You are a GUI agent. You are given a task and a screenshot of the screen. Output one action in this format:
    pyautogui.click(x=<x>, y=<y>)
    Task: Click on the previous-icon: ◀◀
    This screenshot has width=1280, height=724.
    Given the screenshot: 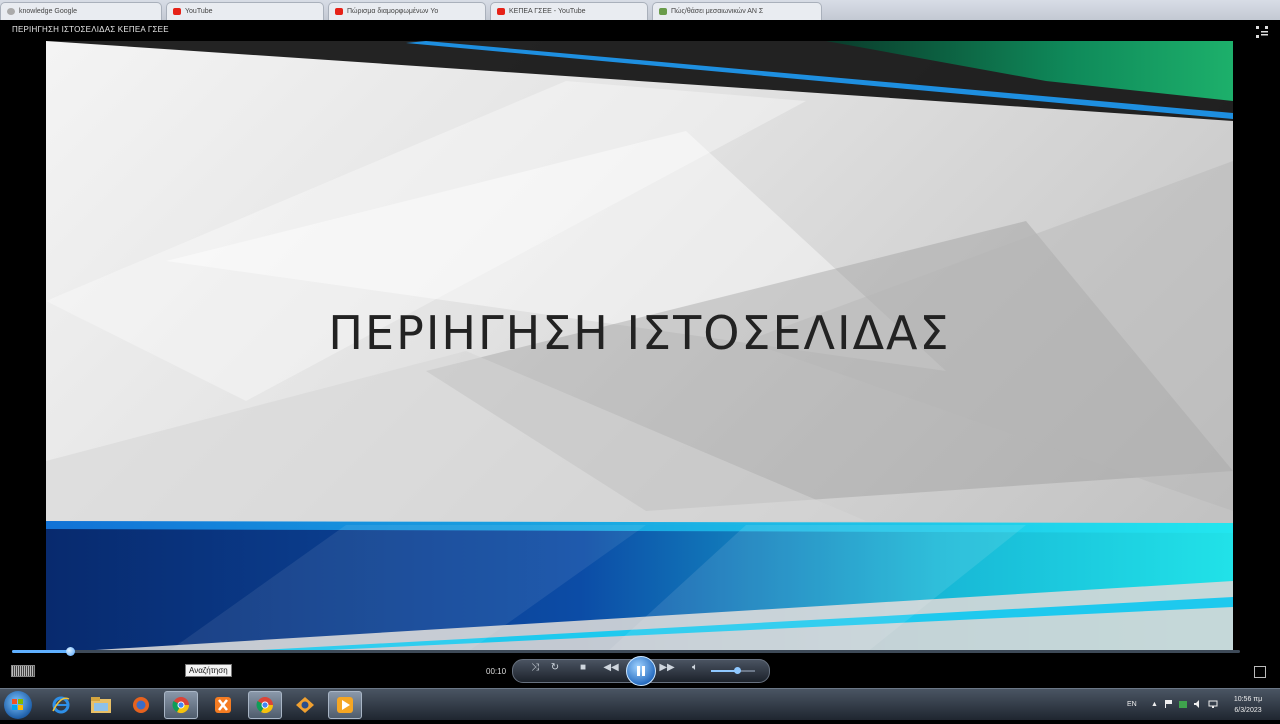 What is the action you would take?
    pyautogui.click(x=610, y=667)
    